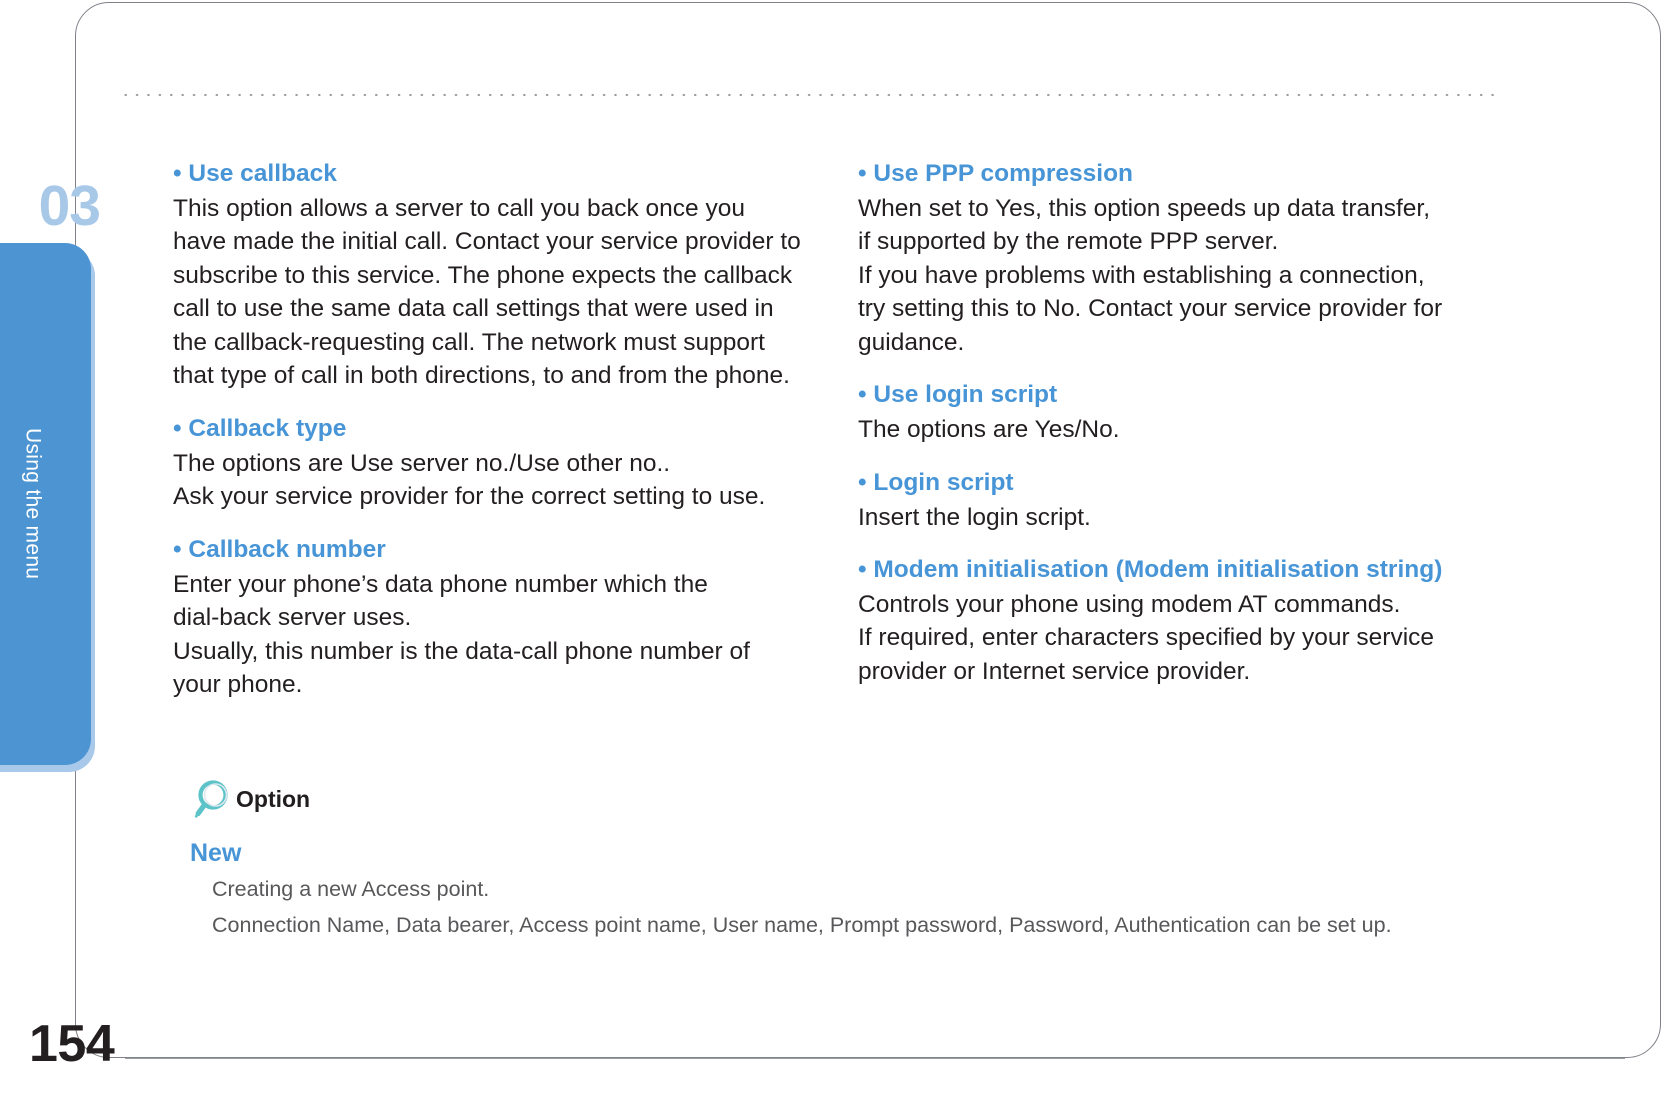  Describe the element at coordinates (850, 799) in the screenshot. I see `option-note-header: Option` at that location.